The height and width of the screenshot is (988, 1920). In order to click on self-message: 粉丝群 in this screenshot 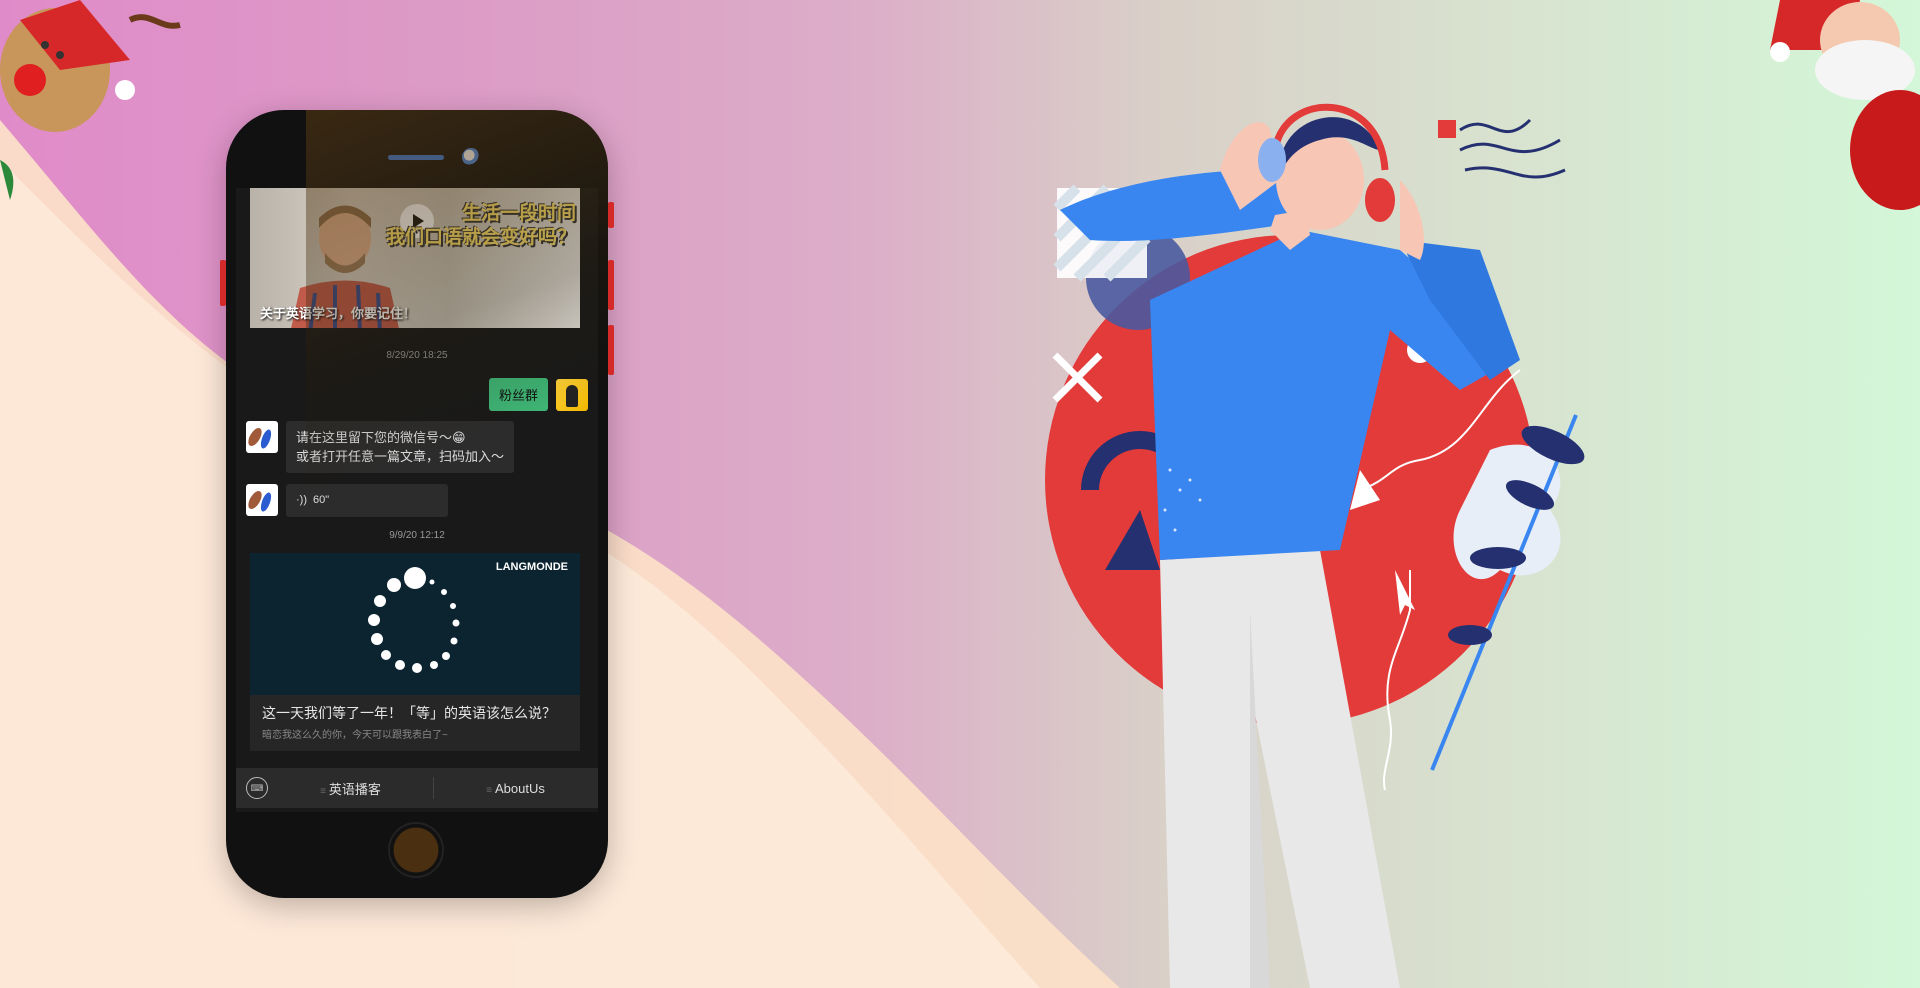, I will do `click(538, 394)`.